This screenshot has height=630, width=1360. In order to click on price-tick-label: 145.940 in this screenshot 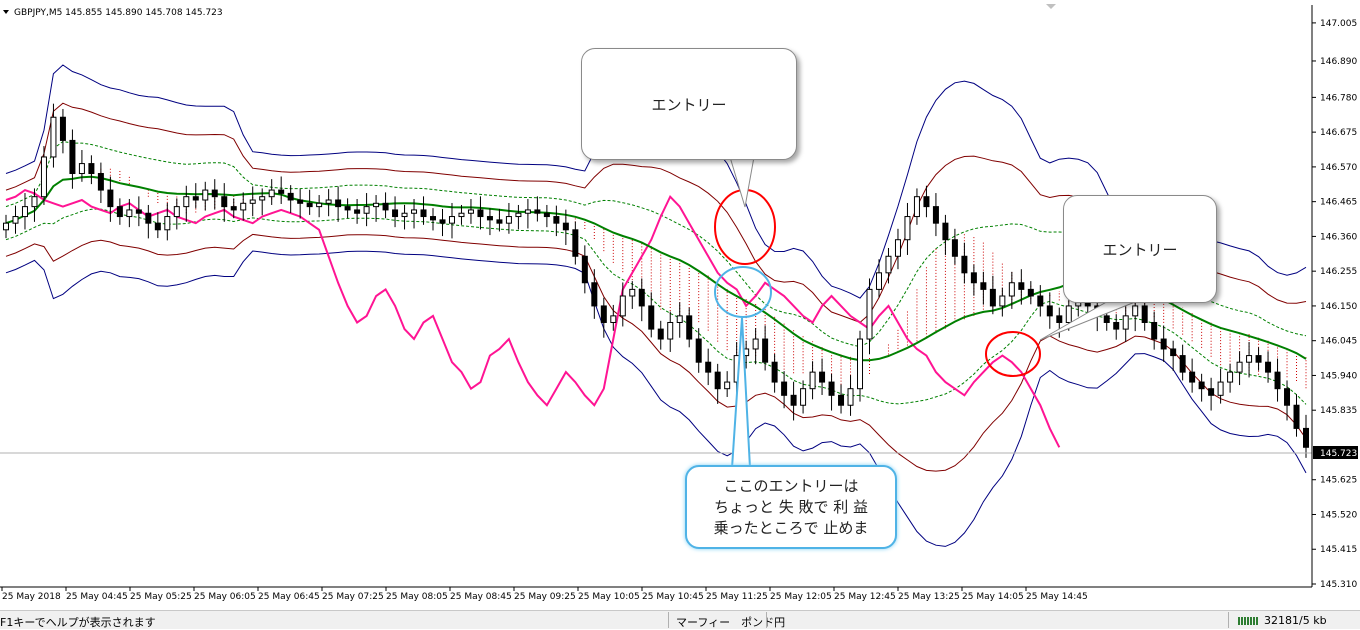, I will do `click(1338, 376)`.